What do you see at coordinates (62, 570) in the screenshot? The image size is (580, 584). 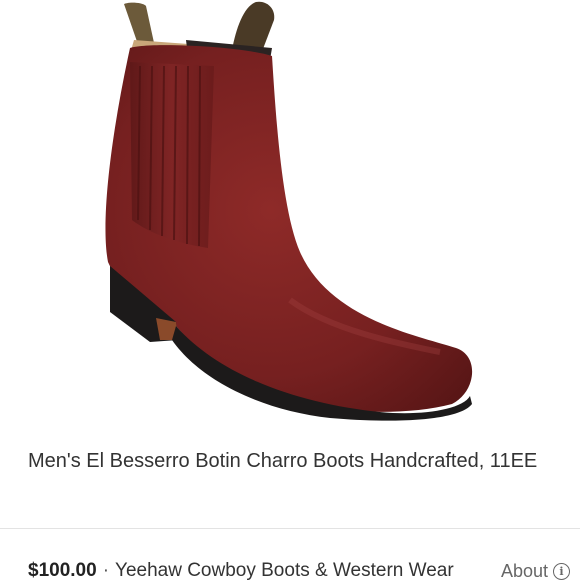 I see `product-price: $100.00` at bounding box center [62, 570].